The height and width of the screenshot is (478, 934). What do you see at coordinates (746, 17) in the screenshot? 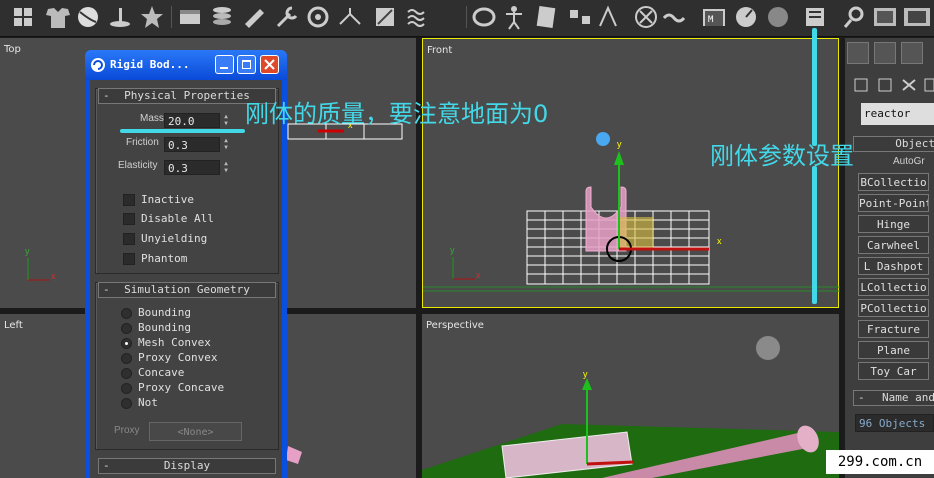
I see `meter-icon` at bounding box center [746, 17].